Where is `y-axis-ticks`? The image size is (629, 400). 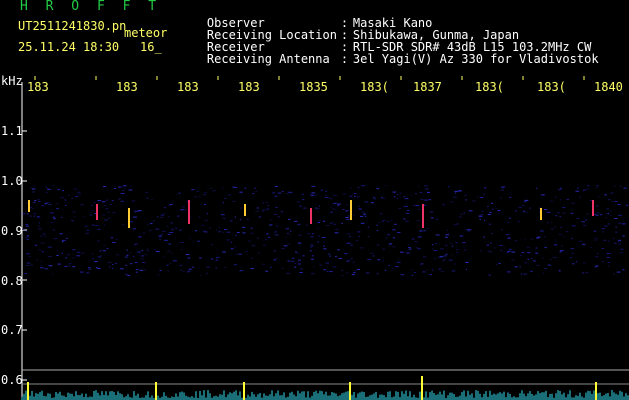
y-axis-ticks is located at coordinates (24, 241).